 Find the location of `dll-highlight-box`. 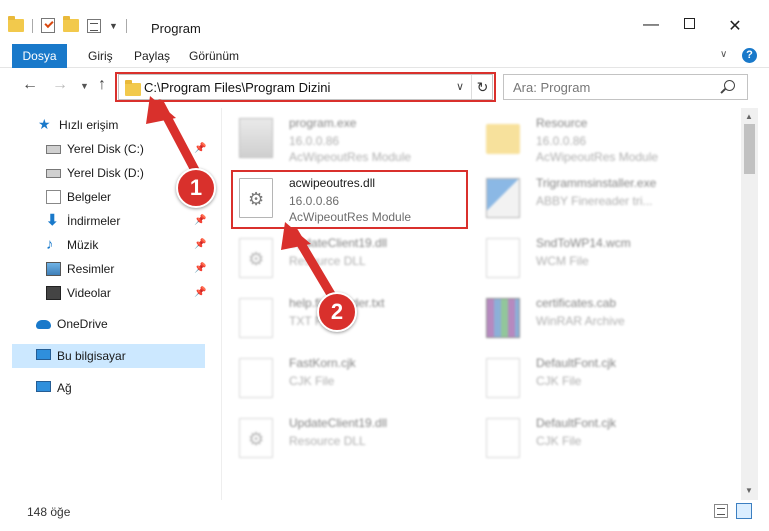

dll-highlight-box is located at coordinates (349, 199).